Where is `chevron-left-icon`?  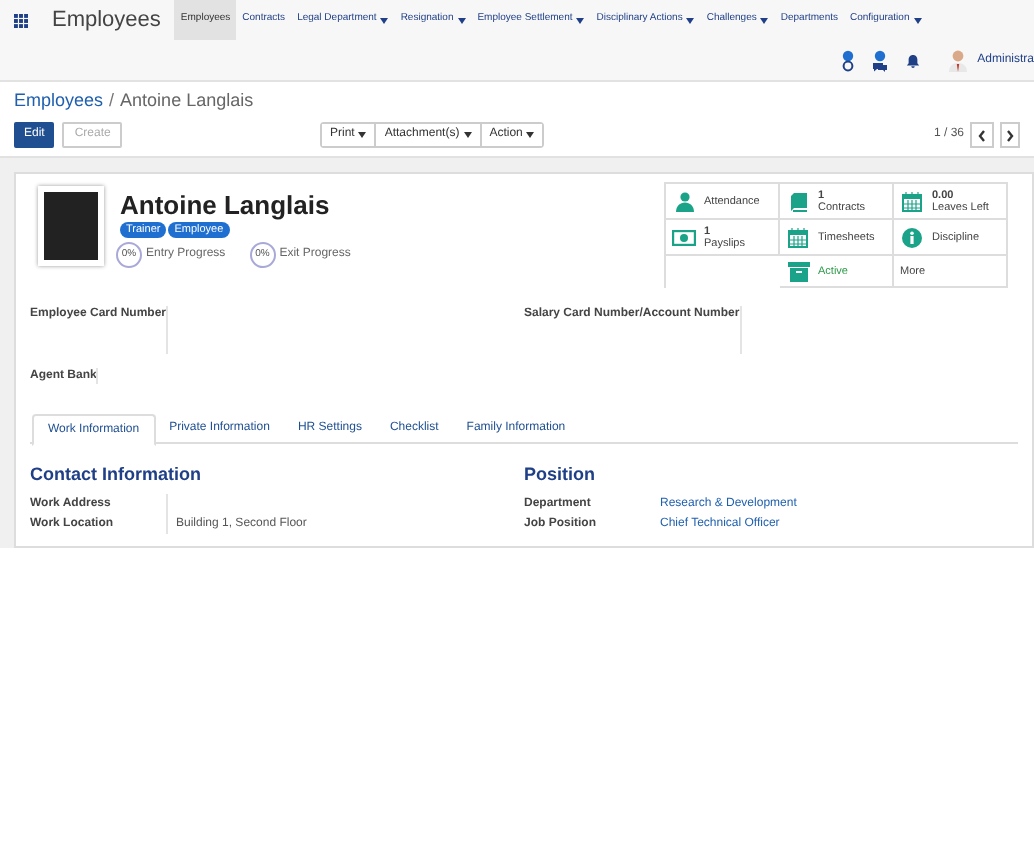
chevron-left-icon is located at coordinates (982, 135).